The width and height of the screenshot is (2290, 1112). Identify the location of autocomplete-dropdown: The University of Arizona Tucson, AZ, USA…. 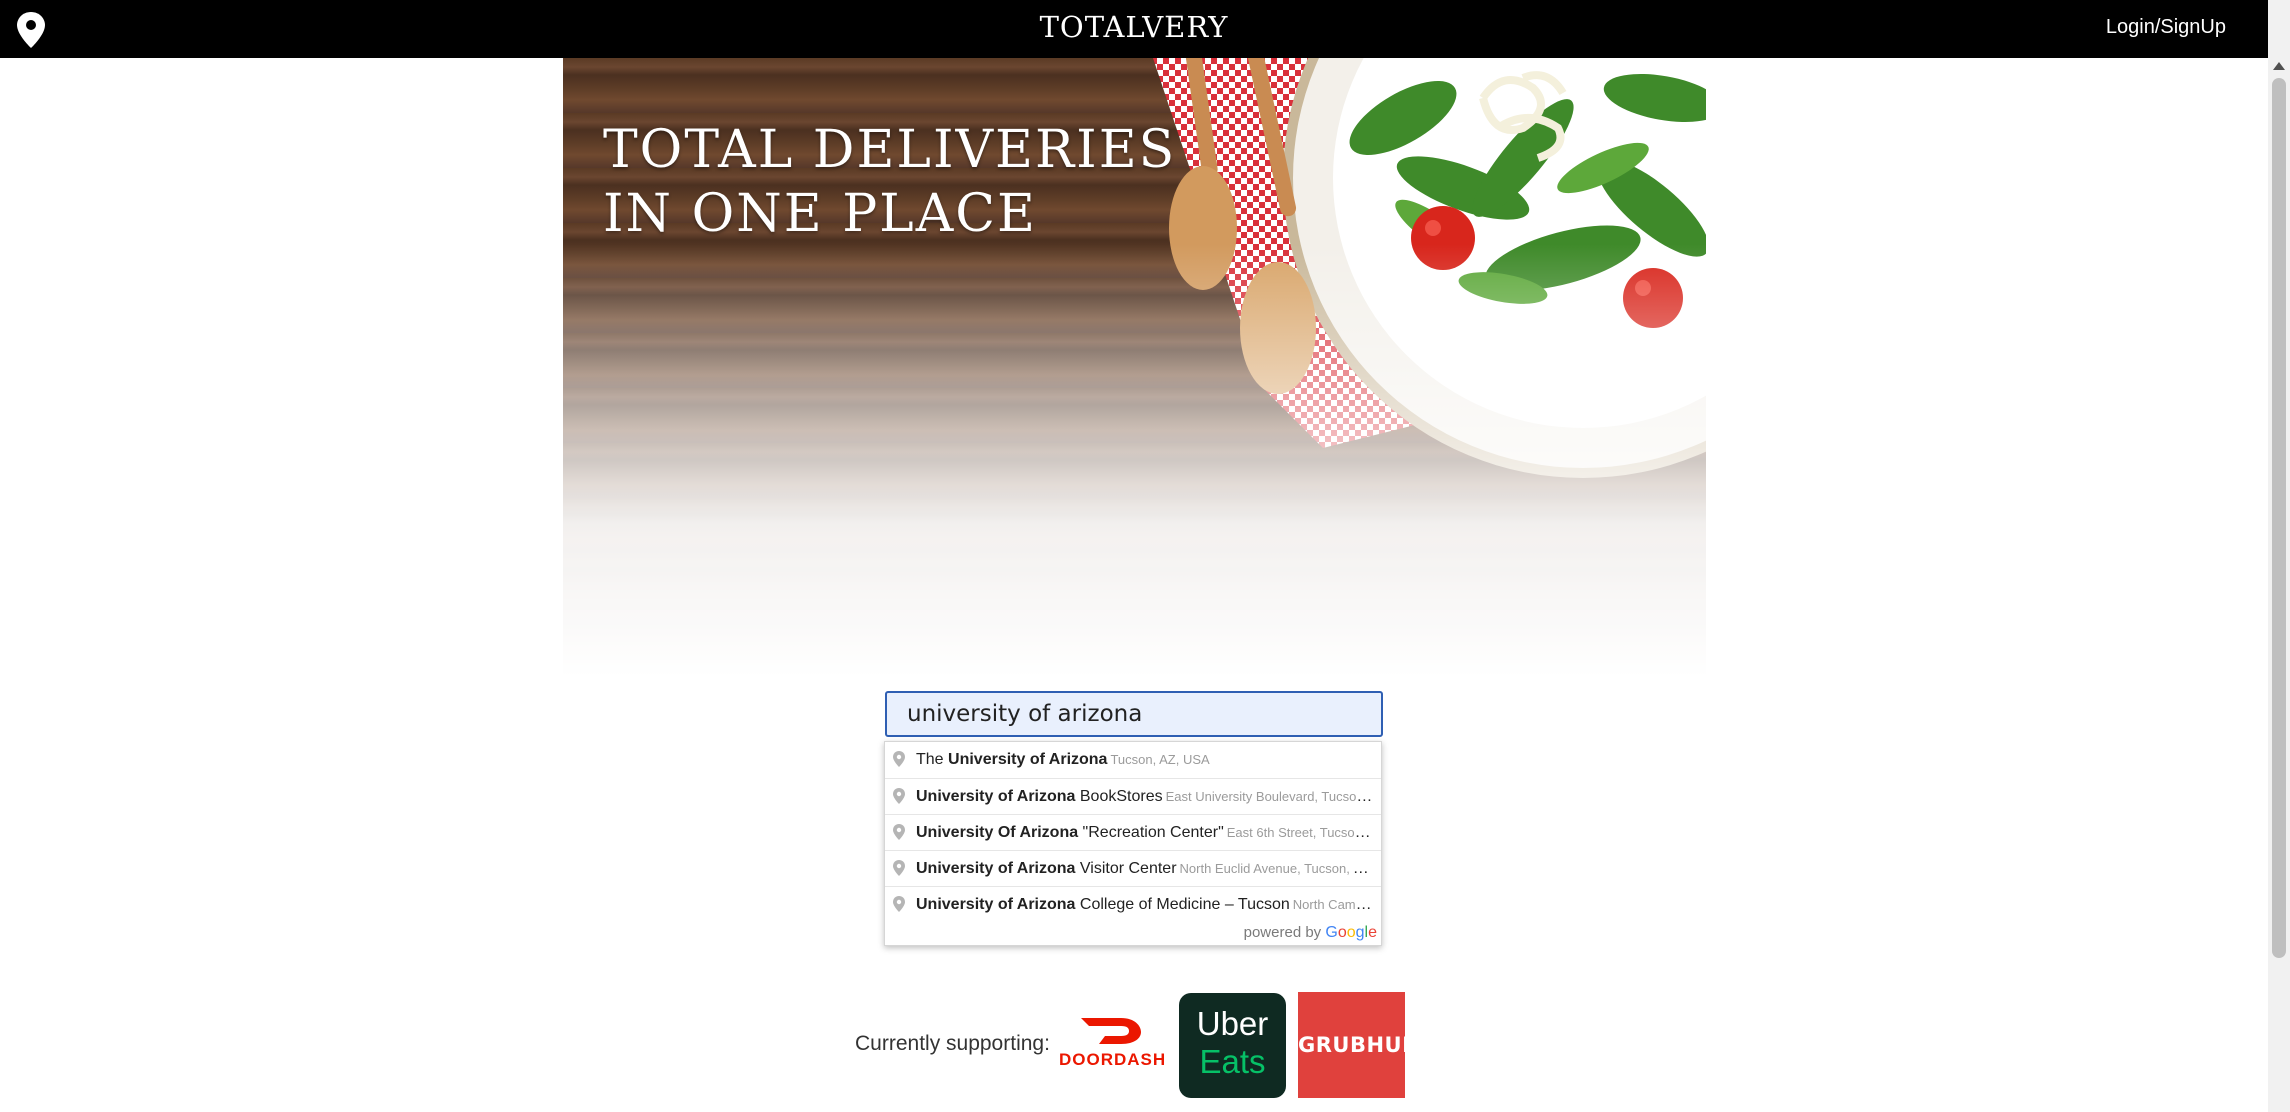
(1133, 843).